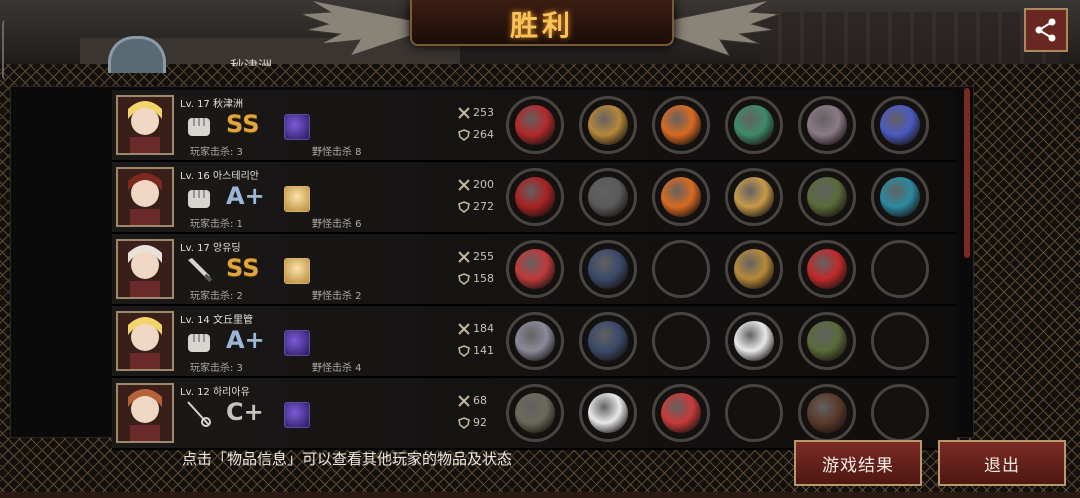  Describe the element at coordinates (216, 224) in the screenshot. I see `player-kills: 玩家击杀: 1` at that location.